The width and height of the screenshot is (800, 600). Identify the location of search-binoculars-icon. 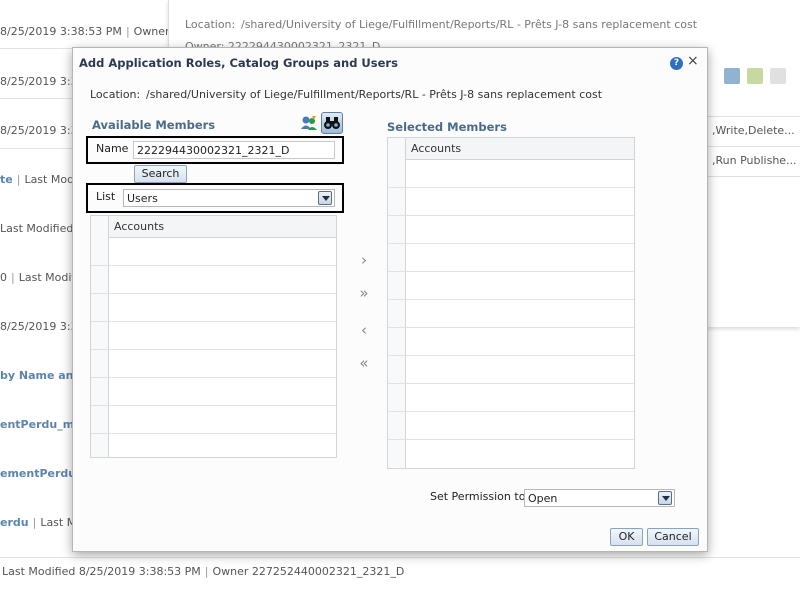
(332, 123).